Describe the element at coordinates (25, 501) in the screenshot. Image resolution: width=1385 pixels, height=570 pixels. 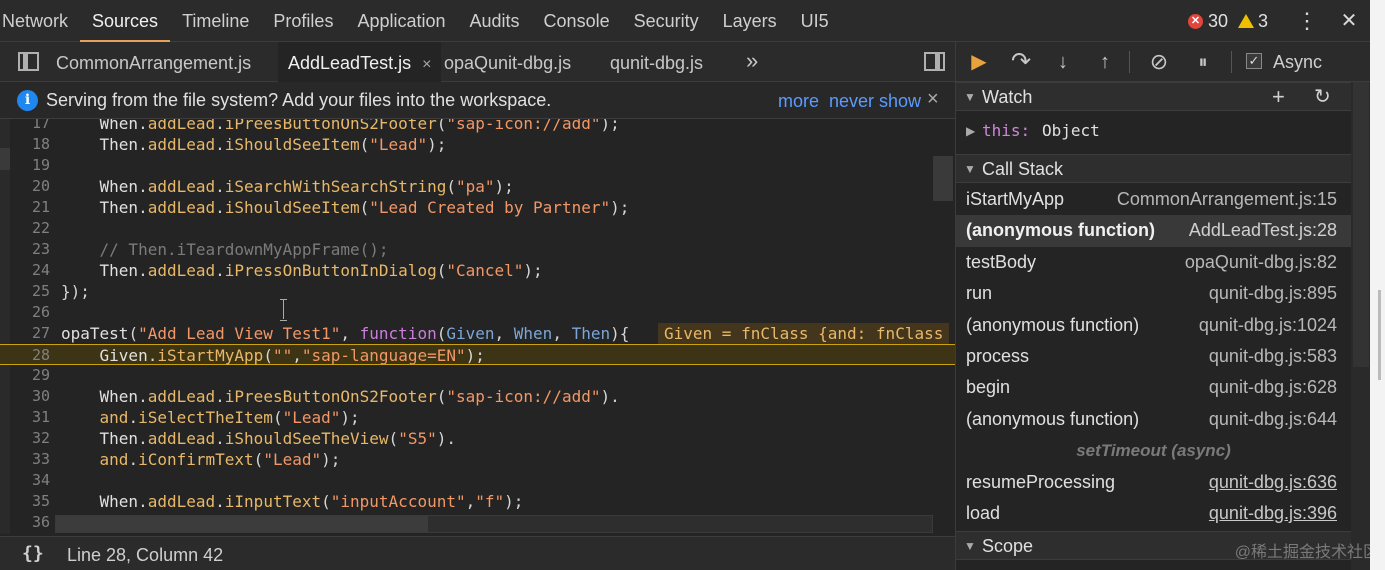
I see `line-number: 35` at that location.